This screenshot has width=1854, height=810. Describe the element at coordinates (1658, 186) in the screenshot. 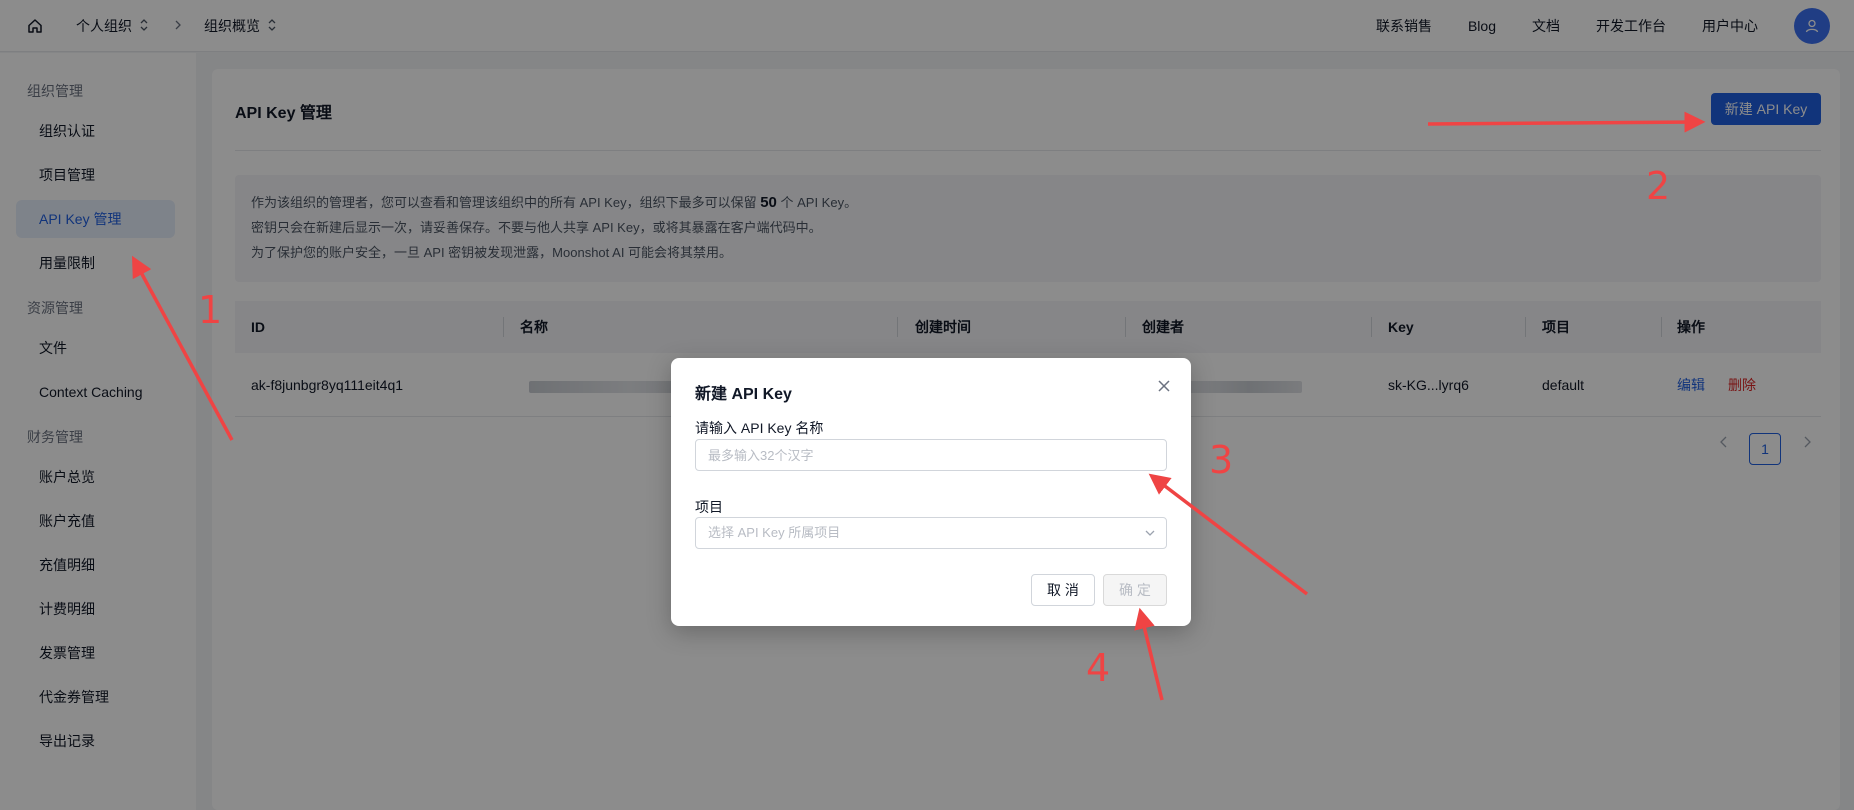

I see `annotation-number-2: 2` at that location.